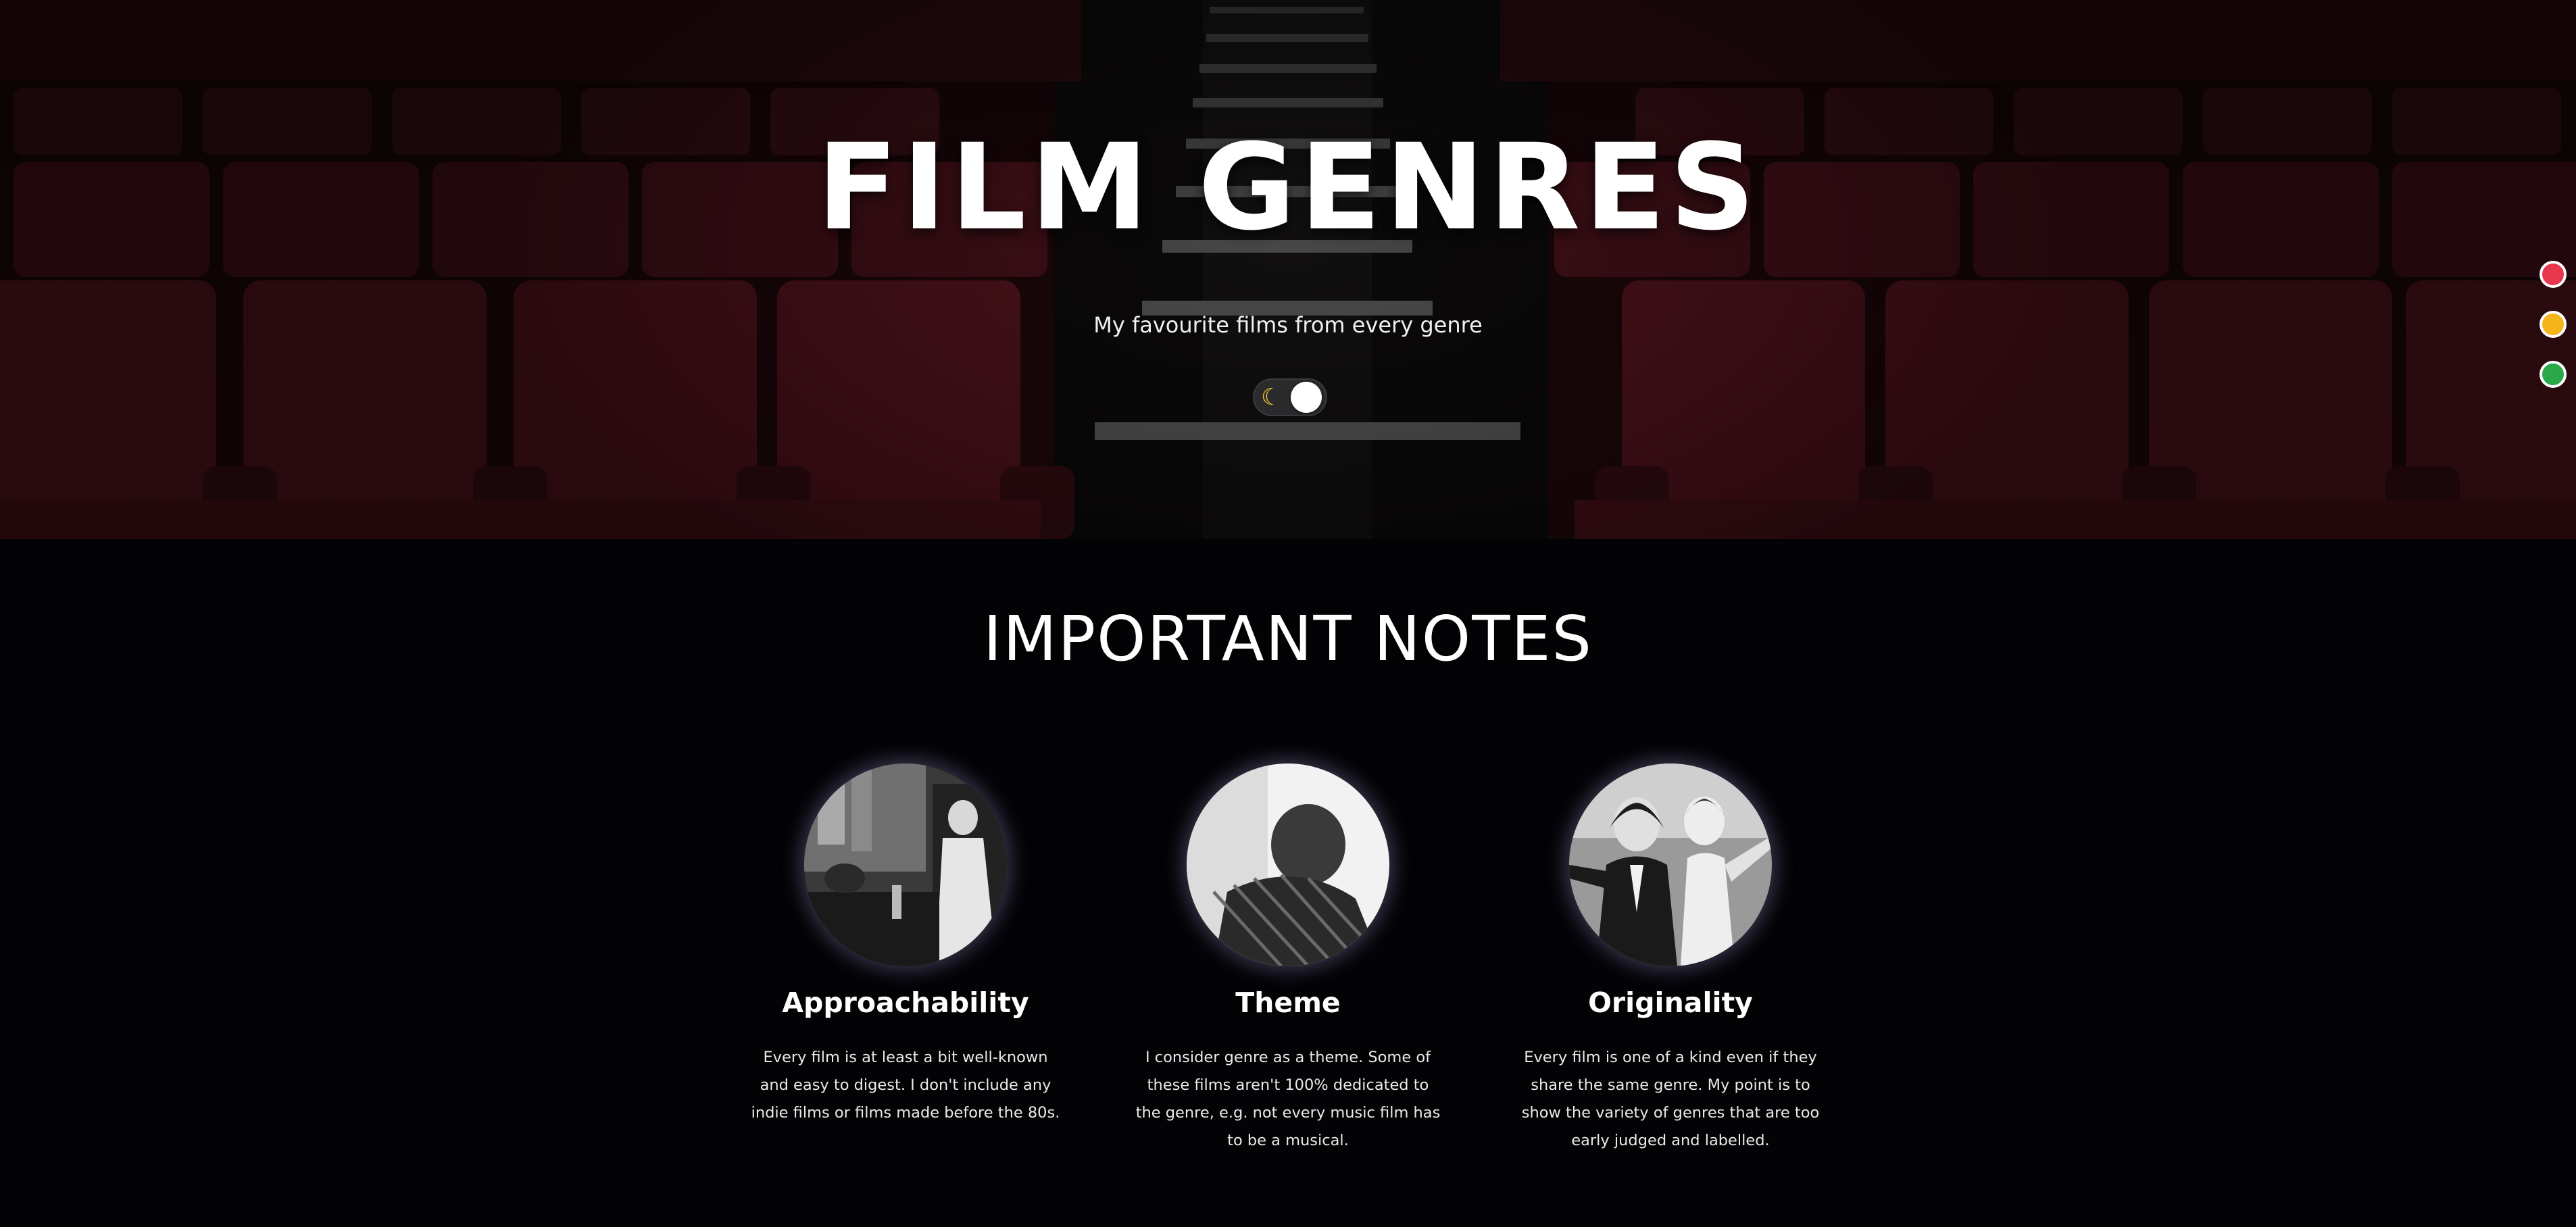  I want to click on note-heading: Approachability, so click(906, 1002).